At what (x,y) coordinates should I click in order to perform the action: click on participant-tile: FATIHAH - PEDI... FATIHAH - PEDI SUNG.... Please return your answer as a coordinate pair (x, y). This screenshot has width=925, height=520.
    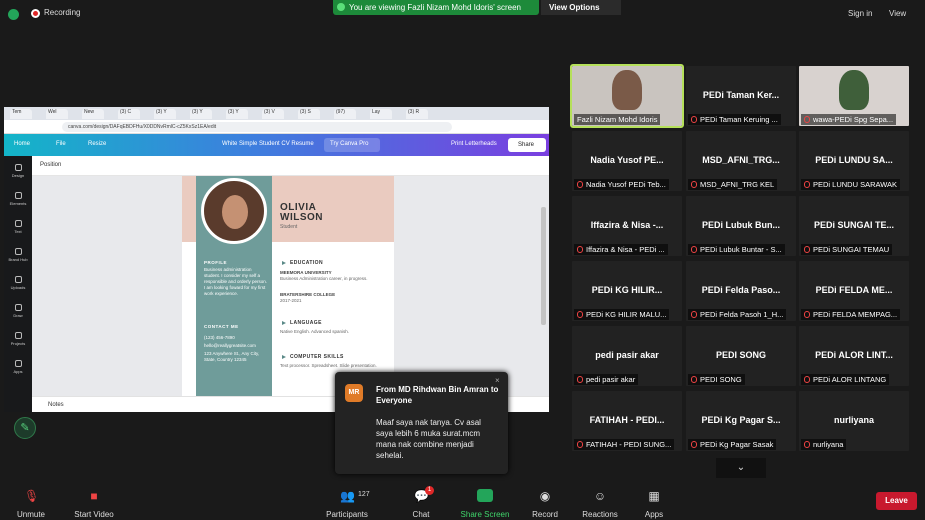
    Looking at the image, I should click on (627, 421).